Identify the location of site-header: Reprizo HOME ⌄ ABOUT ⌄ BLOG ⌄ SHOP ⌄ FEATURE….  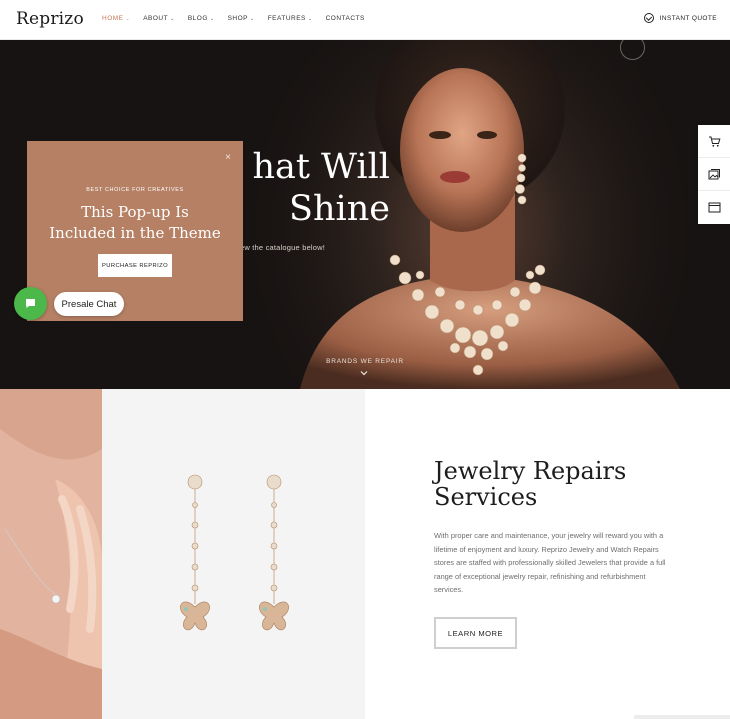
(365, 20).